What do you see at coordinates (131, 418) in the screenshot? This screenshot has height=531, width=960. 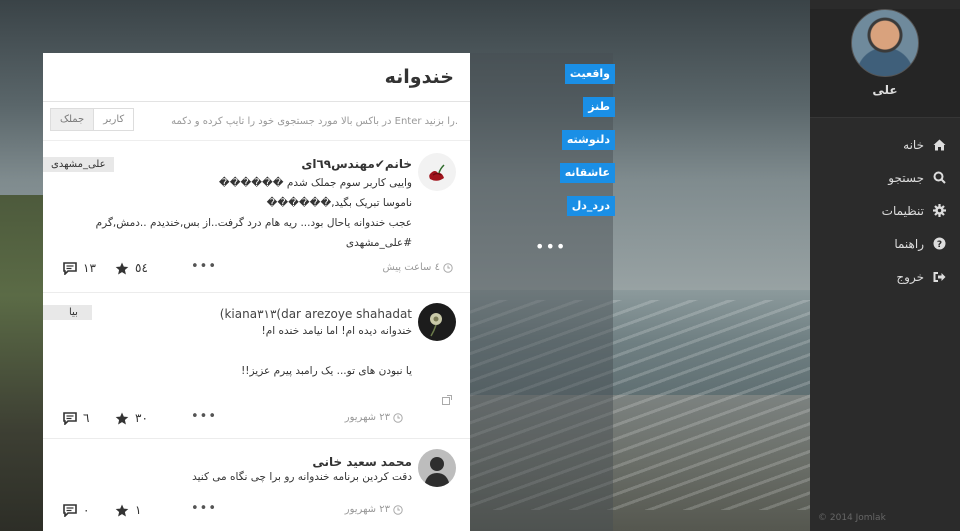 I see `like-button: ٣٠` at bounding box center [131, 418].